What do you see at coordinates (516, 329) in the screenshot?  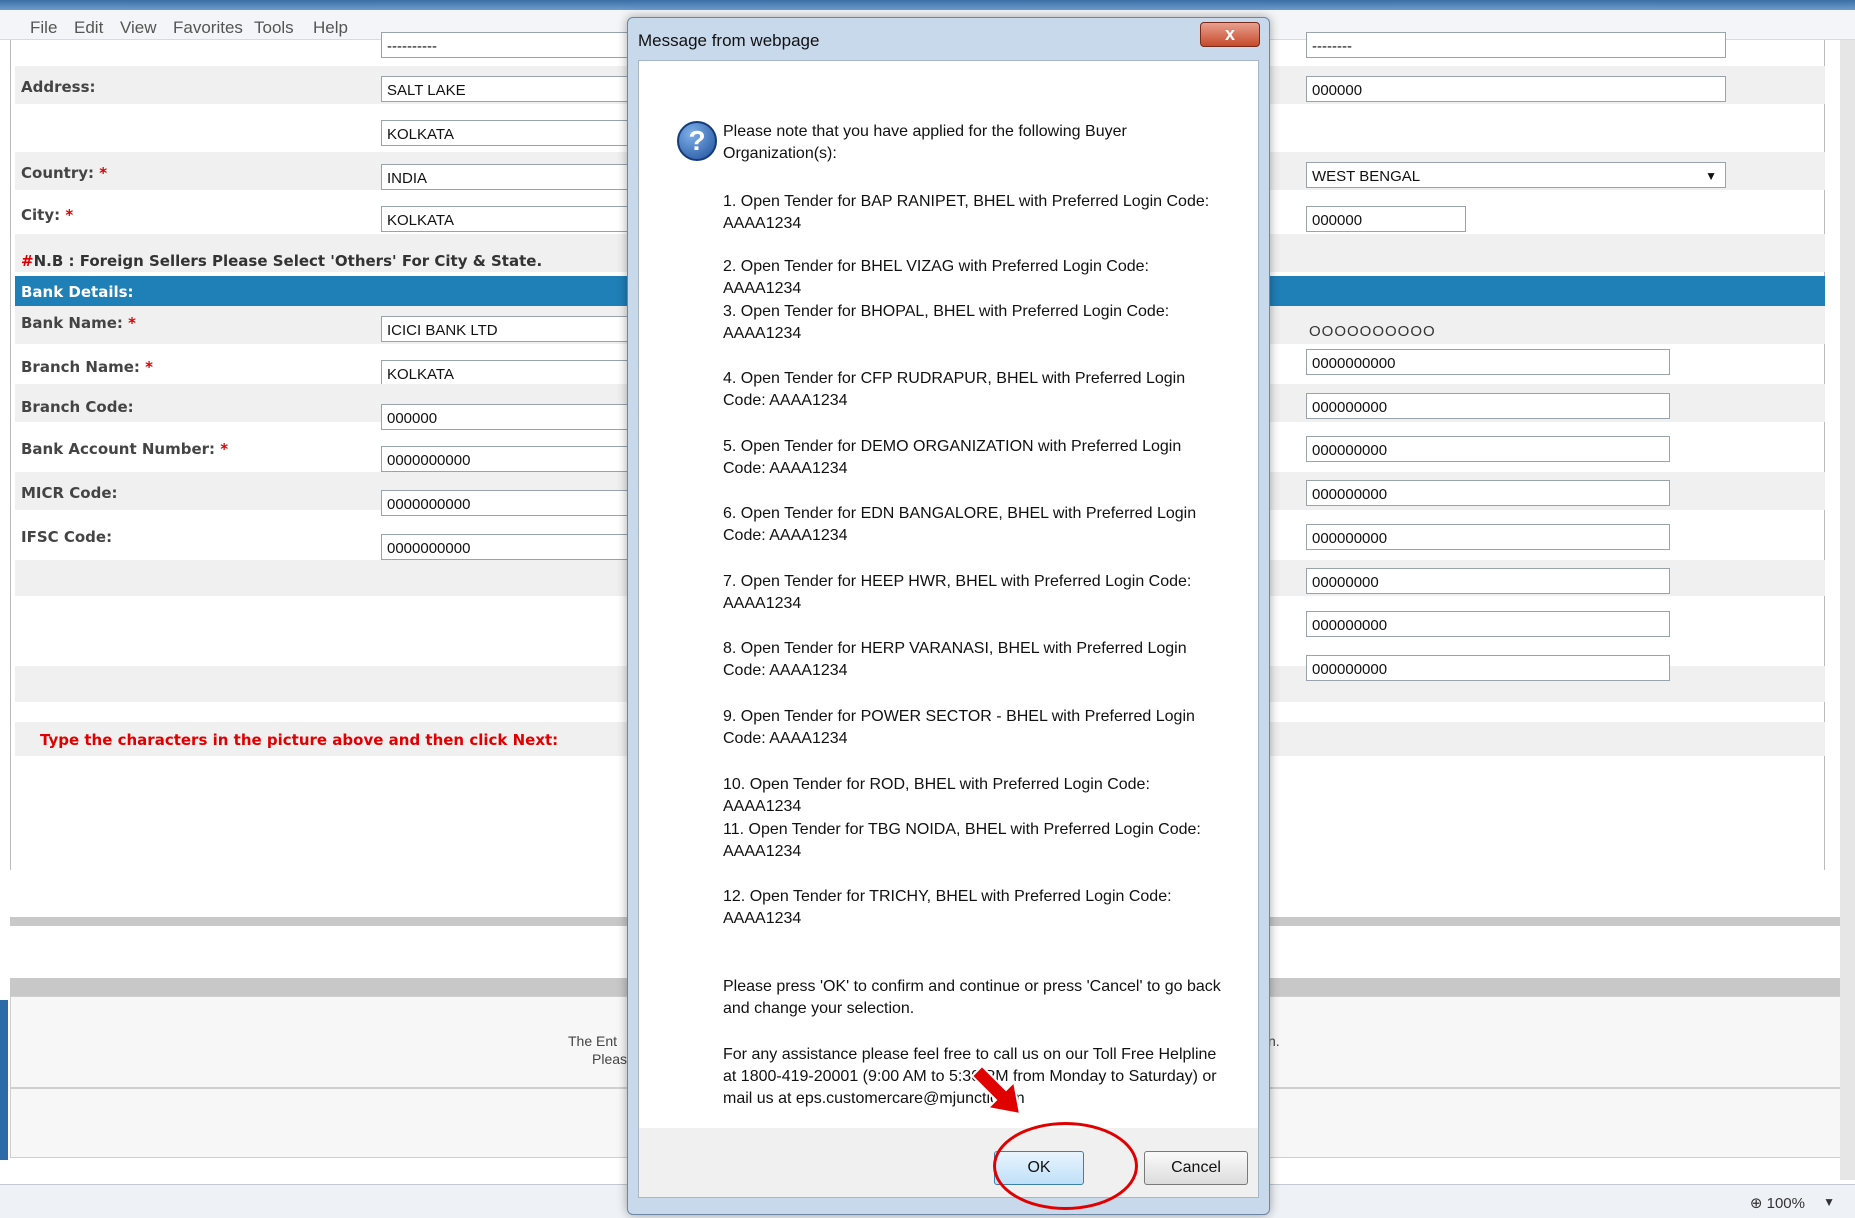 I see `bank-name-input: ICICI BANK LTD` at bounding box center [516, 329].